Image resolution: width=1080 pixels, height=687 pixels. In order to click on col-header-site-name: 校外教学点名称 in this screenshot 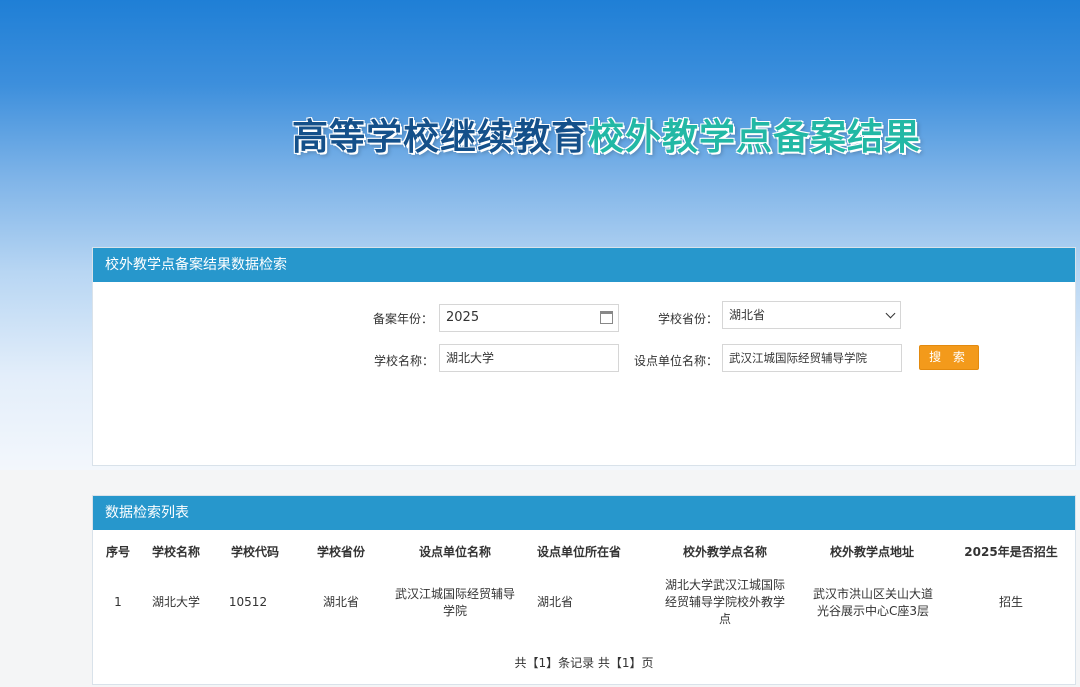, I will do `click(725, 552)`.